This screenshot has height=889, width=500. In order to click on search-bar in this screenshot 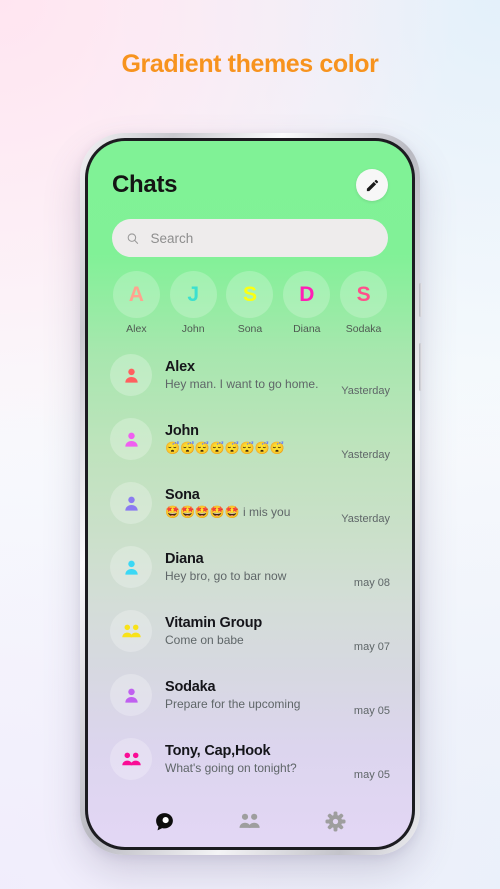, I will do `click(250, 238)`.